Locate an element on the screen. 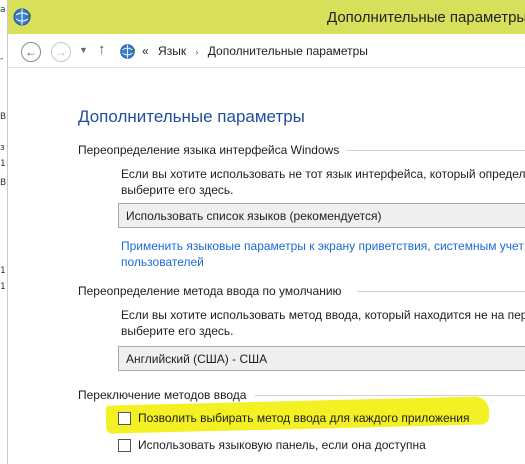 The height and width of the screenshot is (464, 525). strip-char: з is located at coordinates (2, 148).